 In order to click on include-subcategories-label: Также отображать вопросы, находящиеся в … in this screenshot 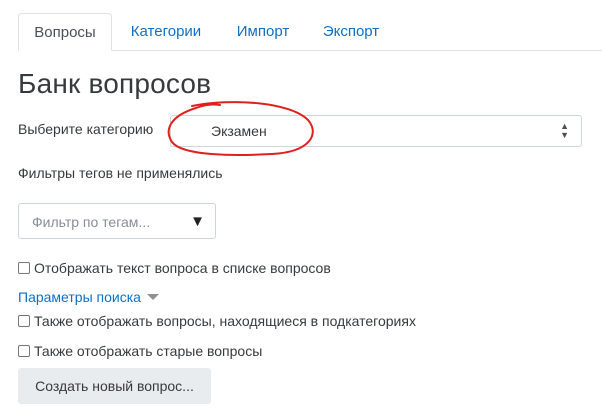, I will do `click(225, 321)`.